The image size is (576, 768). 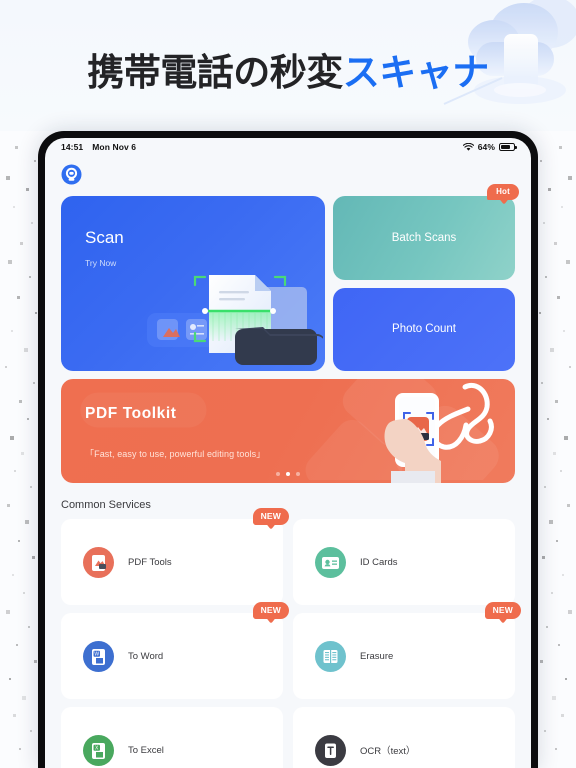 What do you see at coordinates (150, 562) in the screenshot?
I see `service-label: PDF Tools` at bounding box center [150, 562].